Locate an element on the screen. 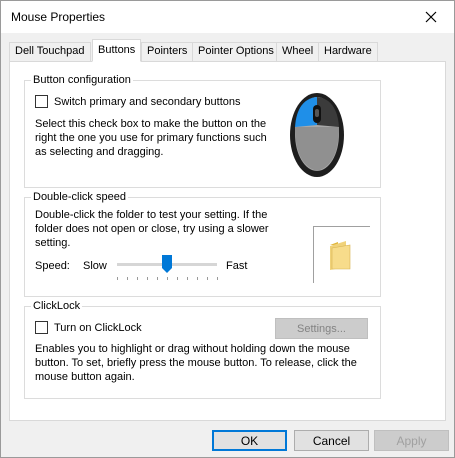 This screenshot has height=458, width=455. close-button is located at coordinates (431, 17).